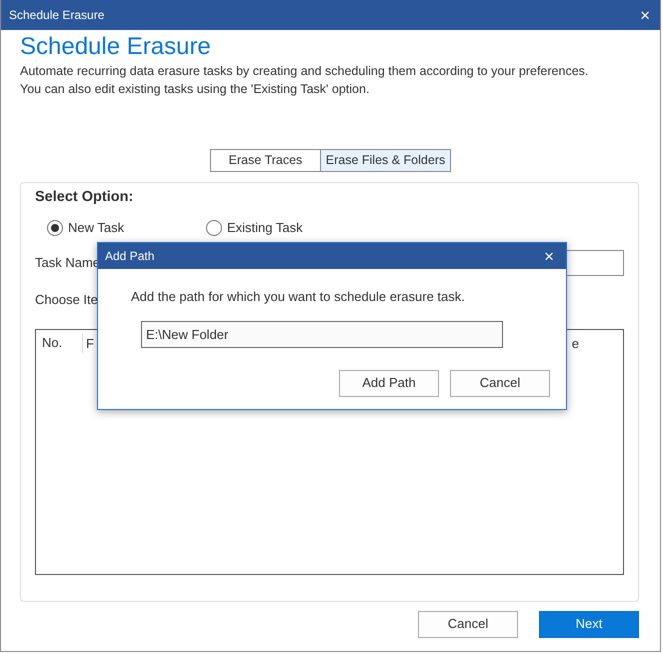  What do you see at coordinates (129, 256) in the screenshot?
I see `dialog-title: Add Path` at bounding box center [129, 256].